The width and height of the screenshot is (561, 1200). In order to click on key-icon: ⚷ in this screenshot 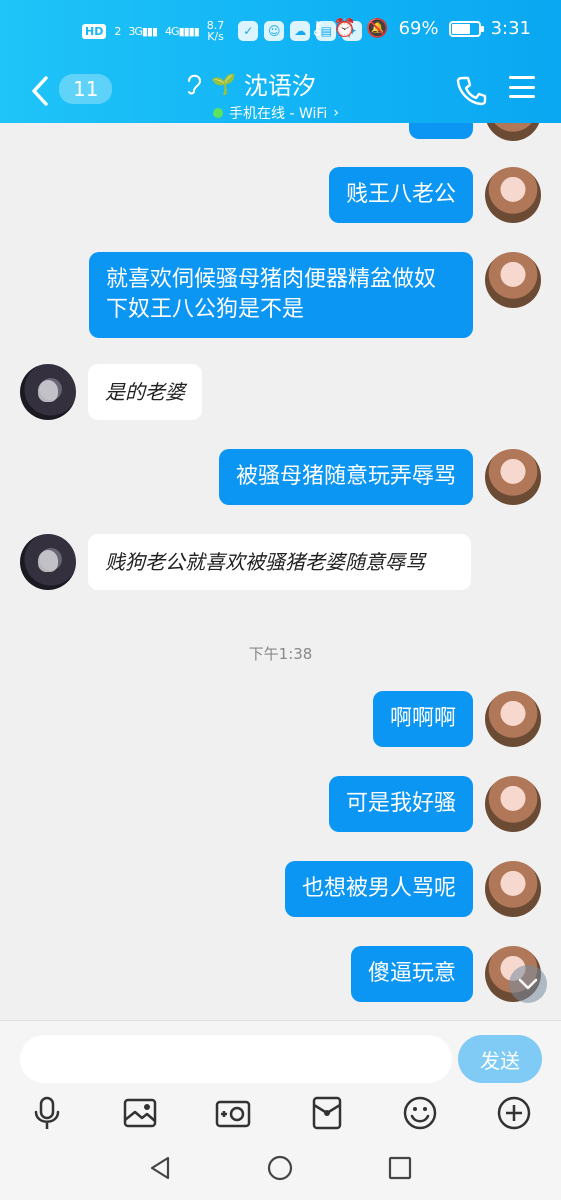, I will do `click(317, 28)`.